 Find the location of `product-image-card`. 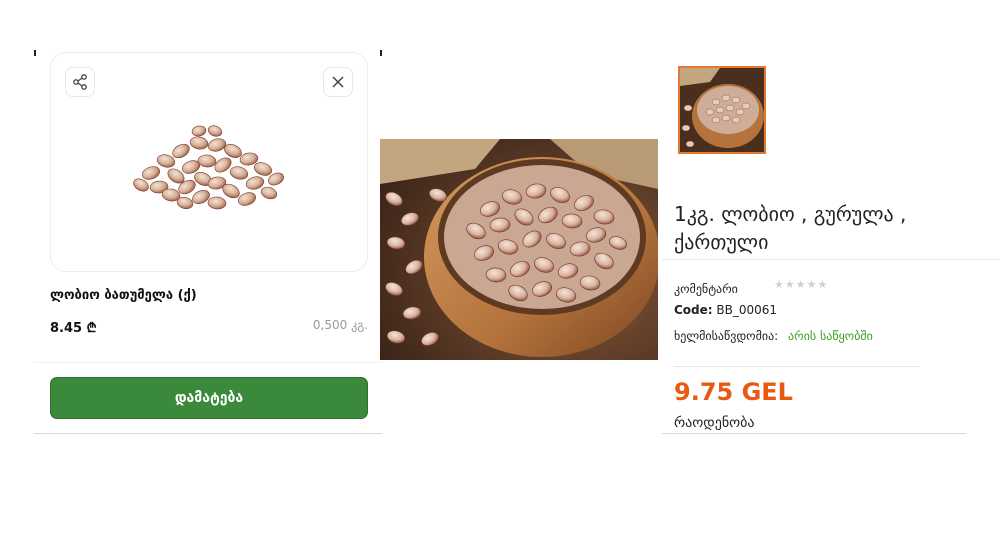

product-image-card is located at coordinates (209, 162).